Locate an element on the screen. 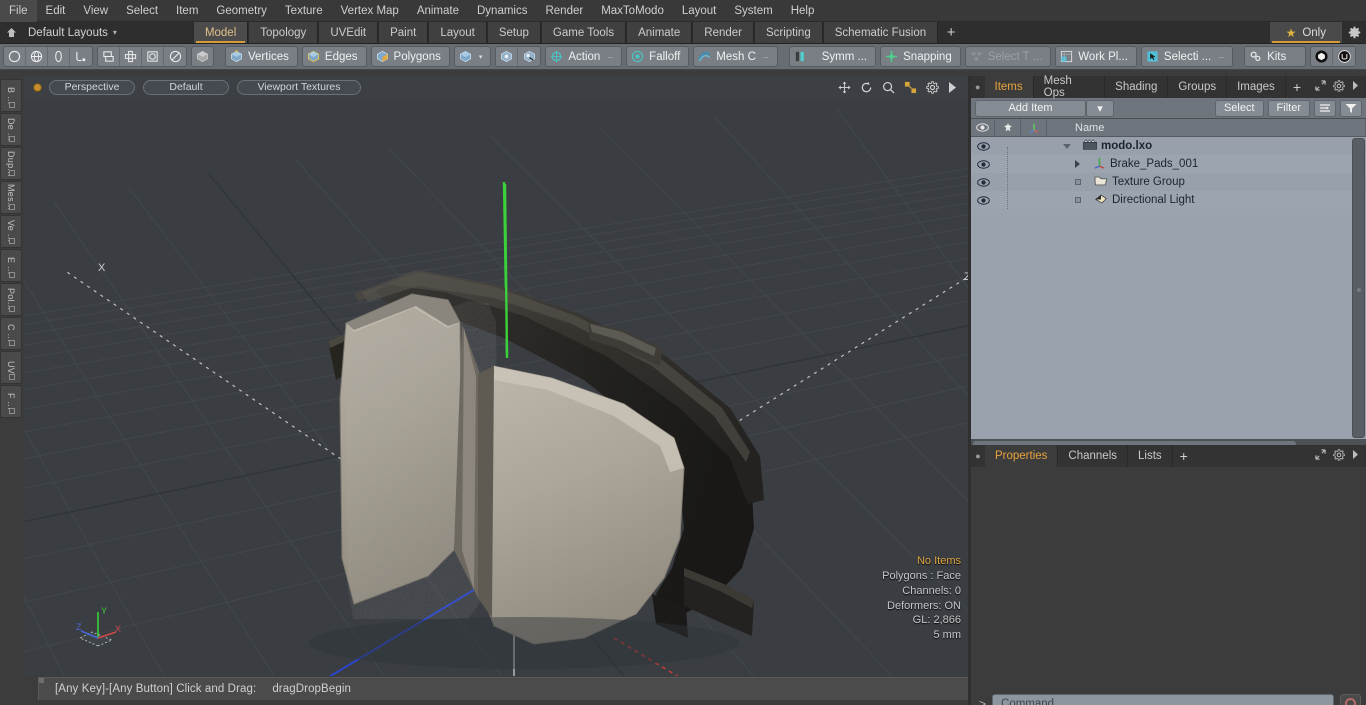  only-toggle-button: ★ Only is located at coordinates (1305, 32).